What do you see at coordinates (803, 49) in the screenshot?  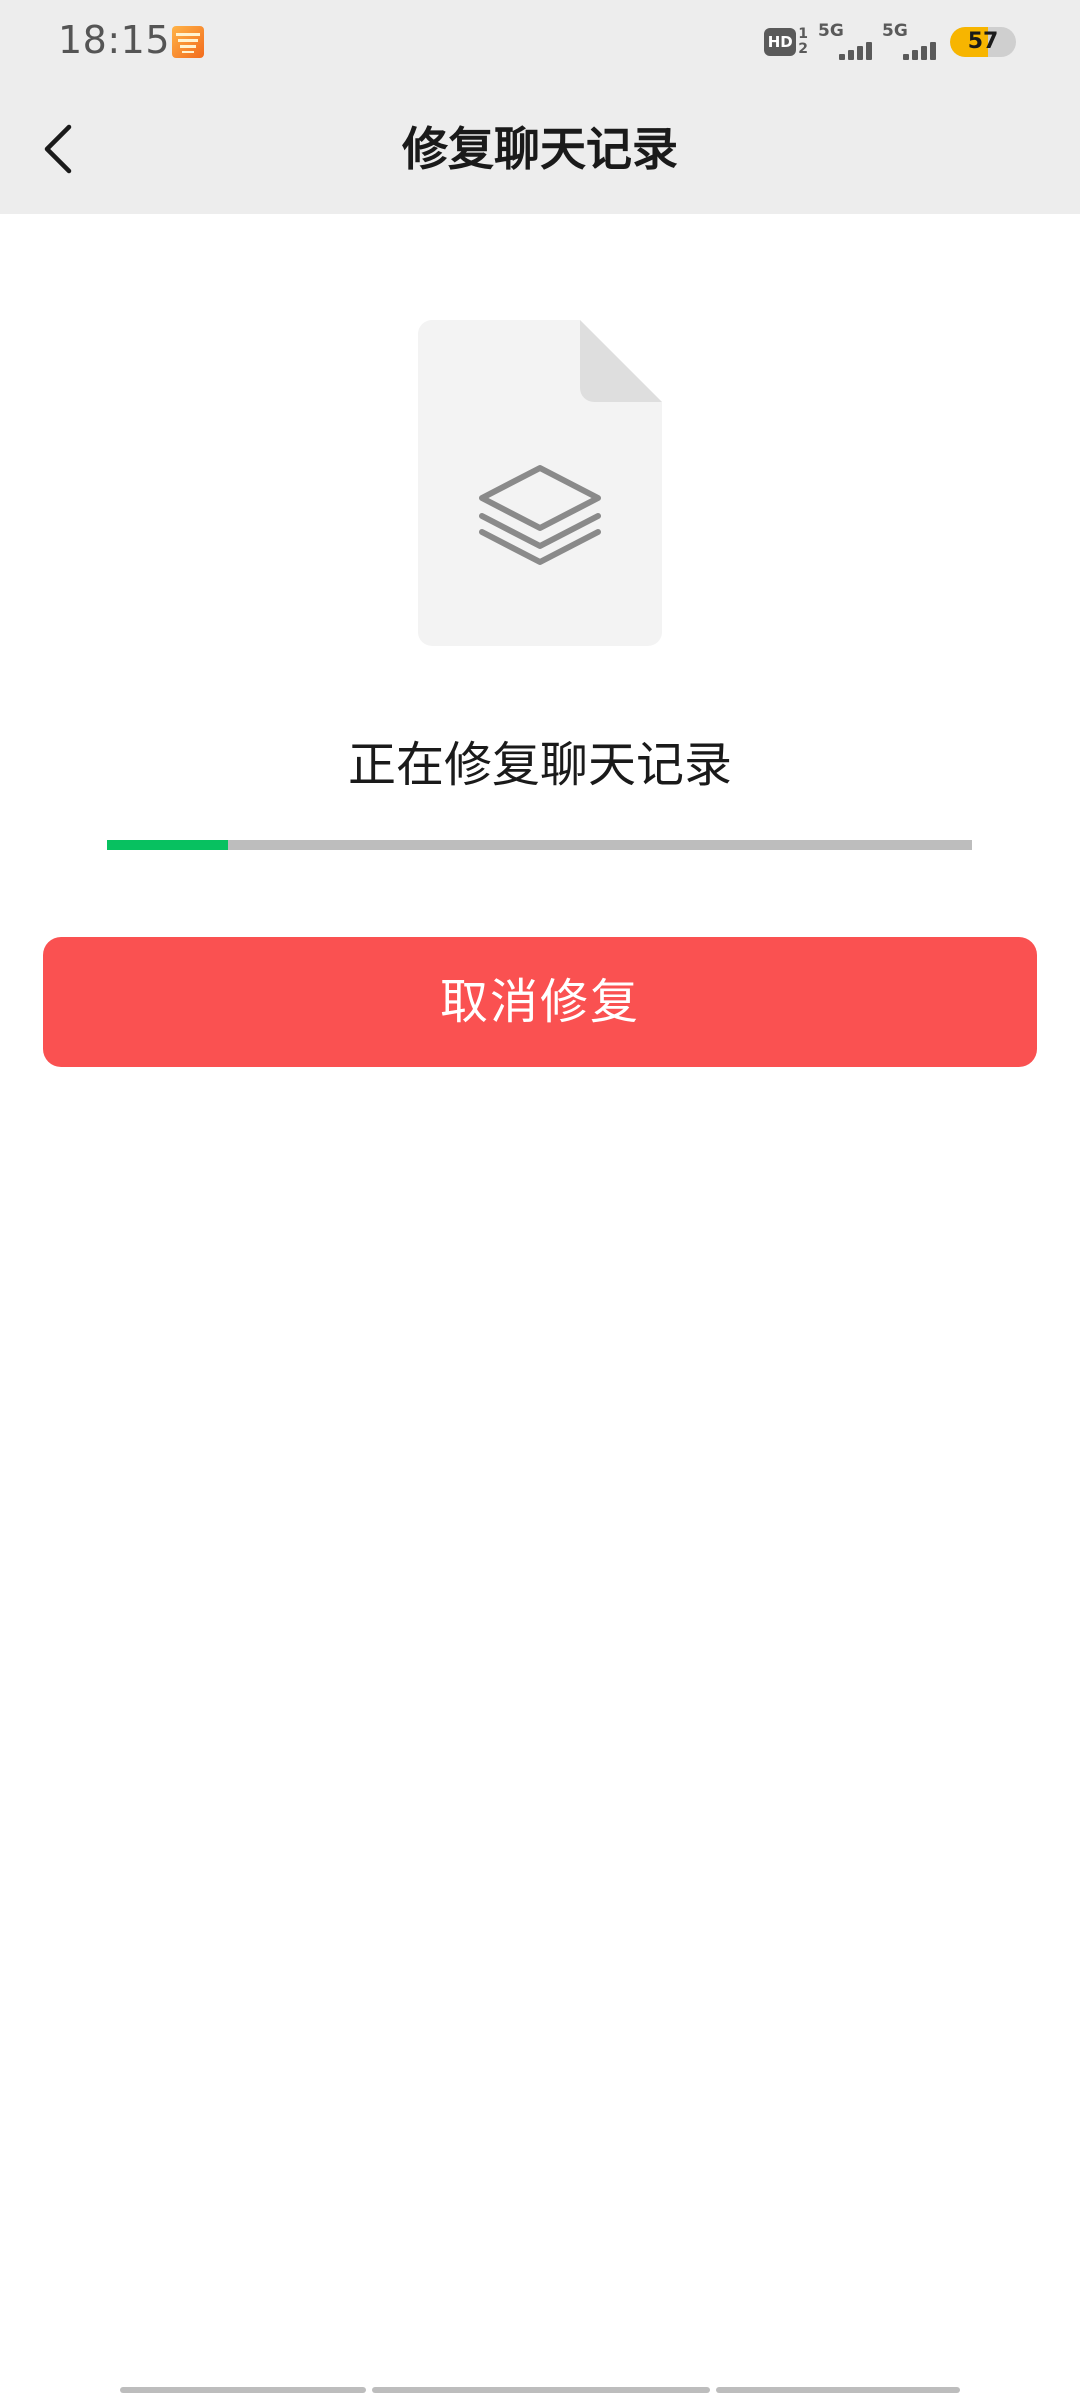 I see `sim-slot-2: 2` at bounding box center [803, 49].